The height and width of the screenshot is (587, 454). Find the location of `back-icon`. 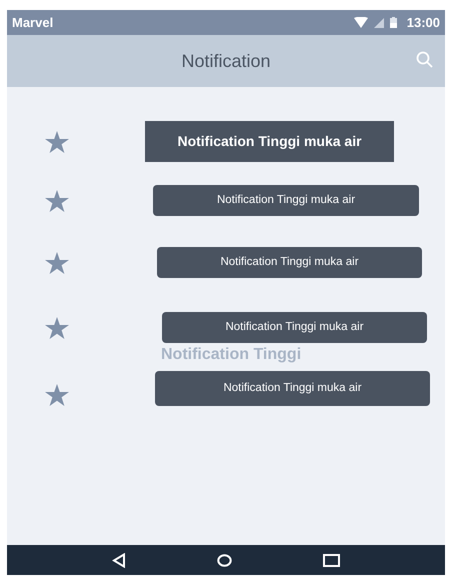

back-icon is located at coordinates (119, 560).